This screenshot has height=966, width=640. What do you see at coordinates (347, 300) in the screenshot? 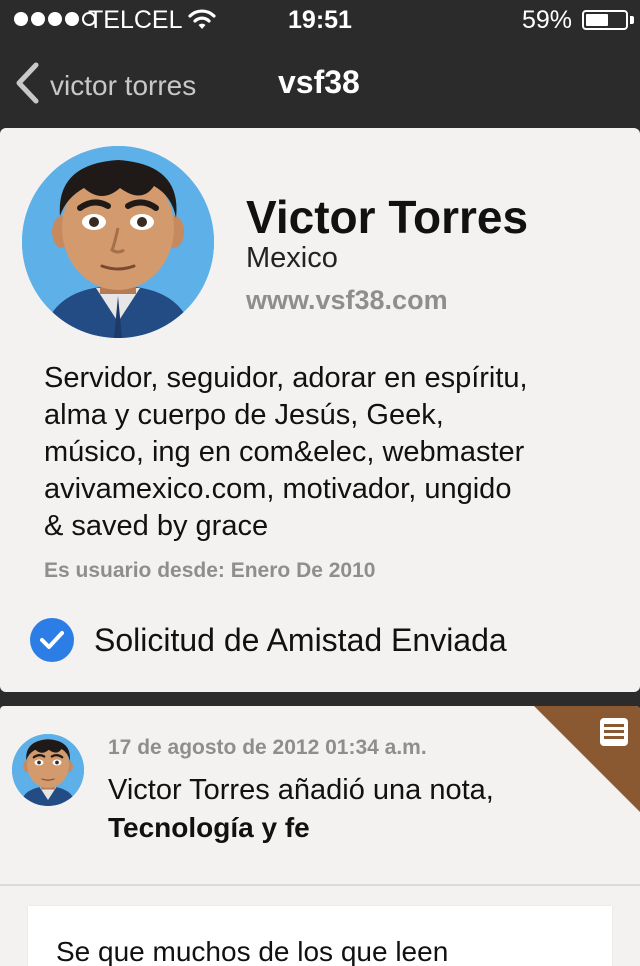
I see `profile-website-link: www.vsf38.com` at bounding box center [347, 300].